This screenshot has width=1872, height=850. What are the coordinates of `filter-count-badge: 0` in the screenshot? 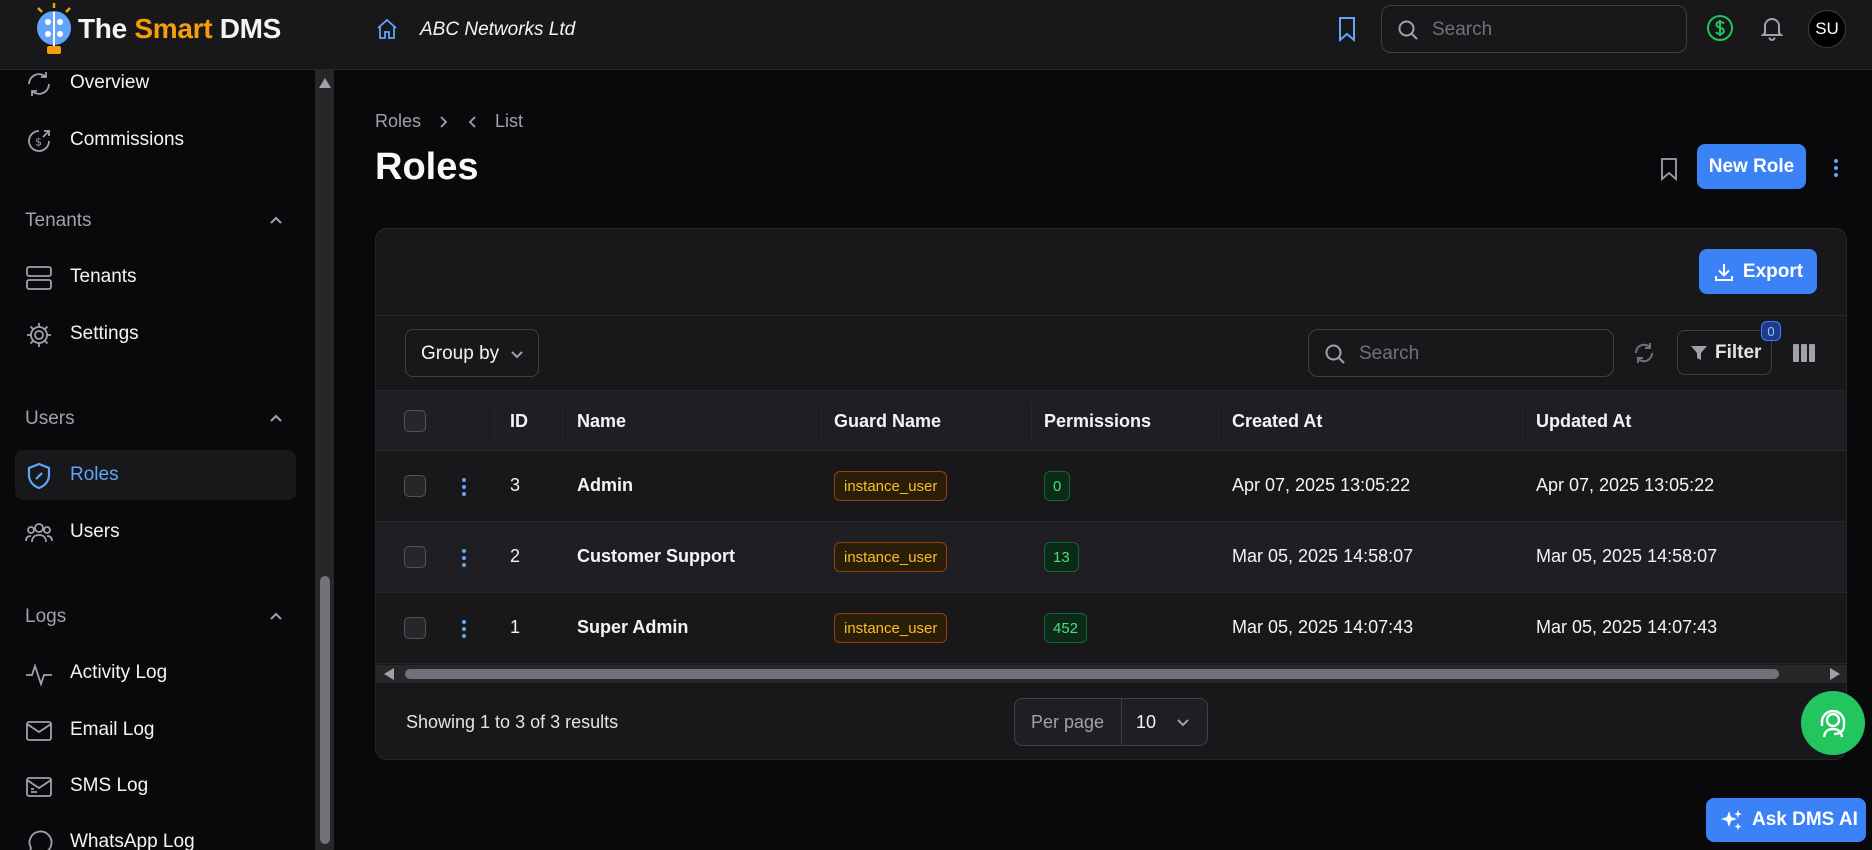 It's located at (1771, 331).